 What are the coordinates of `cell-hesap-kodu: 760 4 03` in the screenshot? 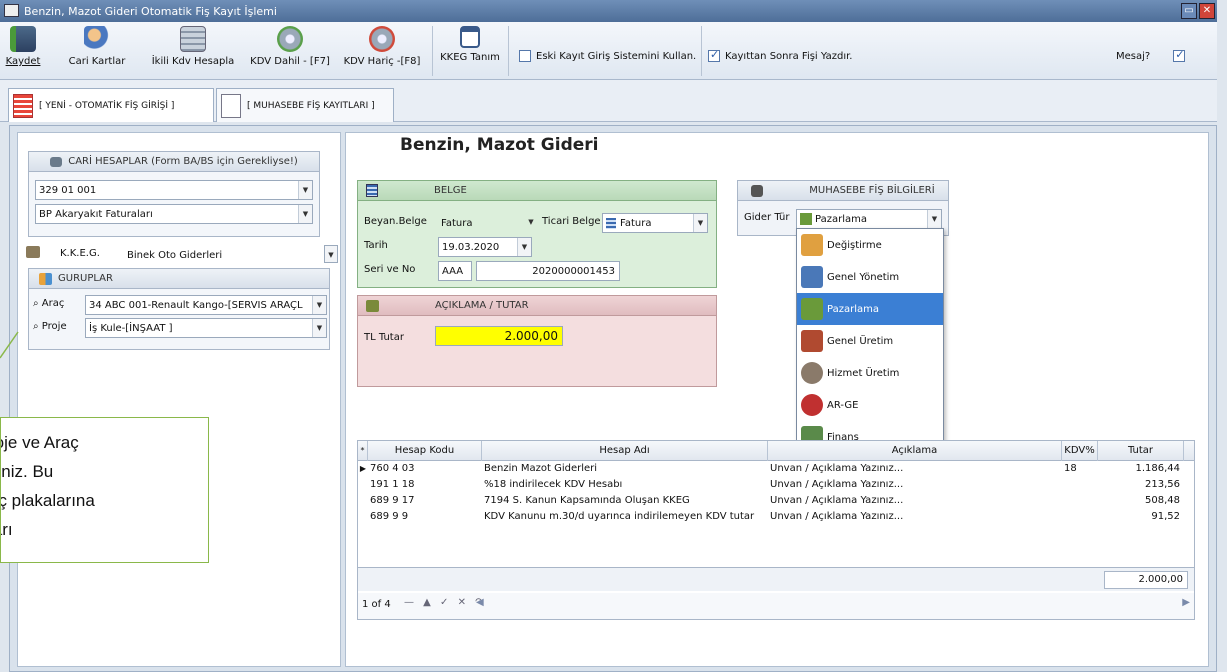 It's located at (425, 469).